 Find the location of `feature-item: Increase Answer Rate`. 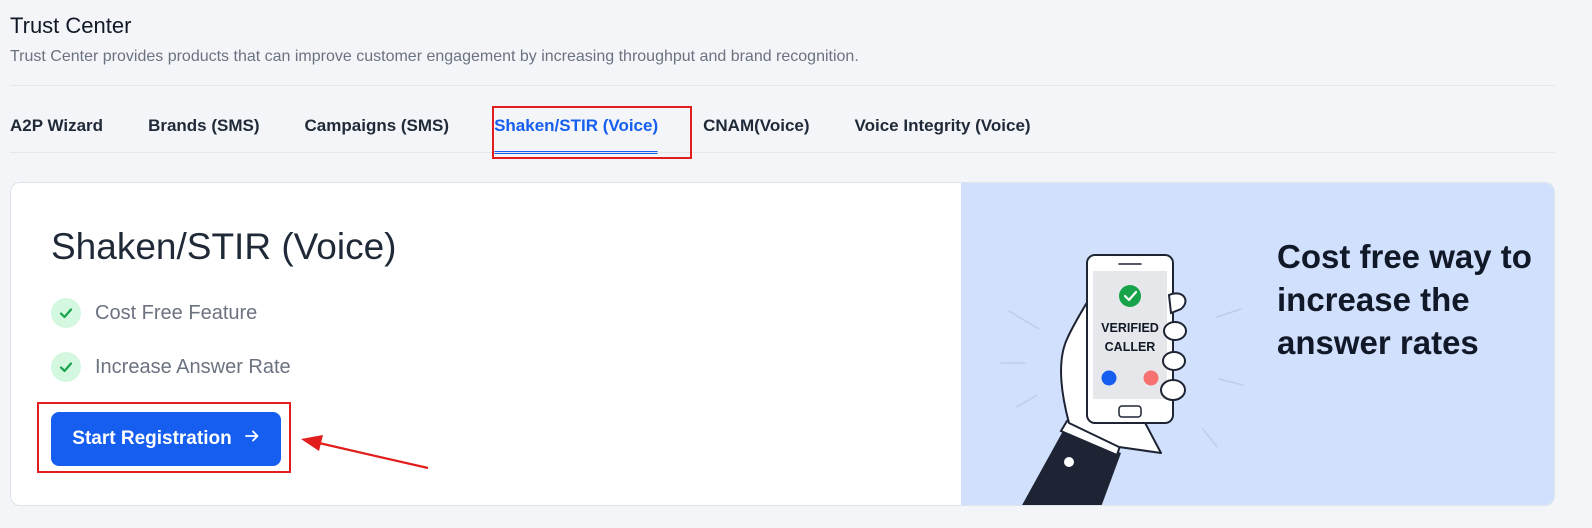

feature-item: Increase Answer Rate is located at coordinates (171, 367).